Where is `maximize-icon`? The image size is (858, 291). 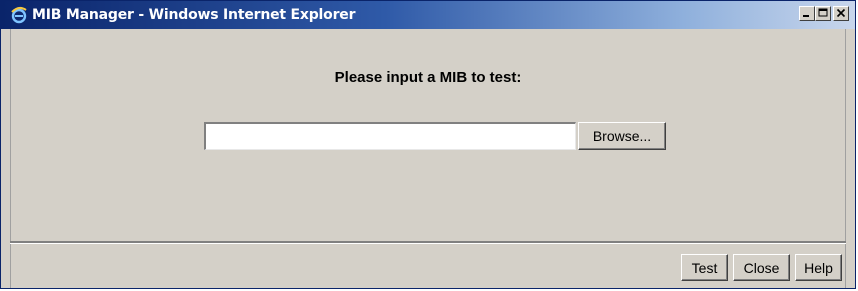
maximize-icon is located at coordinates (823, 14).